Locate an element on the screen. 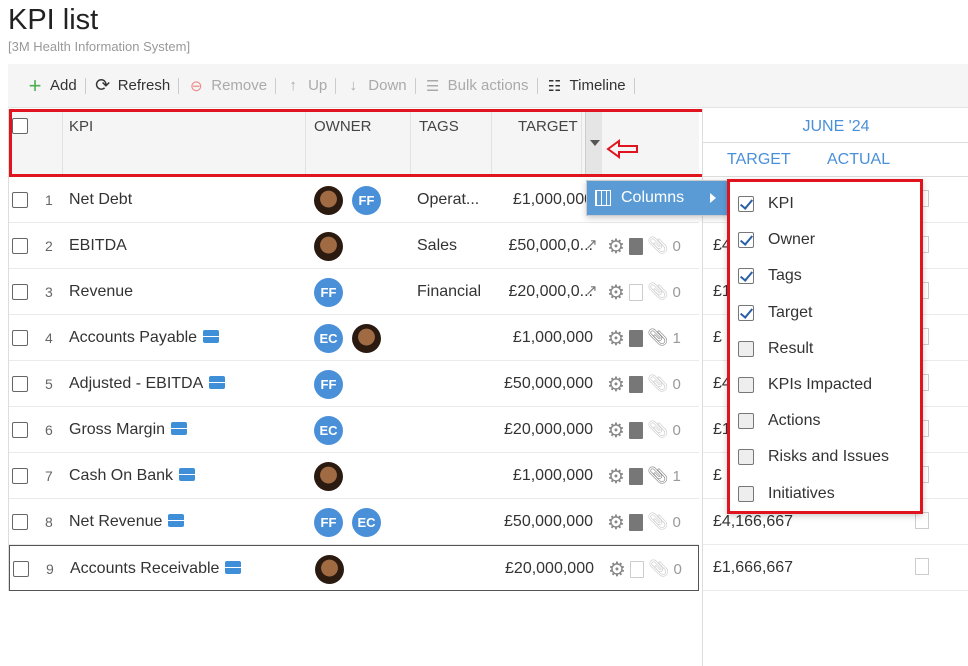 This screenshot has width=968, height=666. kpi-name: Accounts Payable is located at coordinates (133, 338).